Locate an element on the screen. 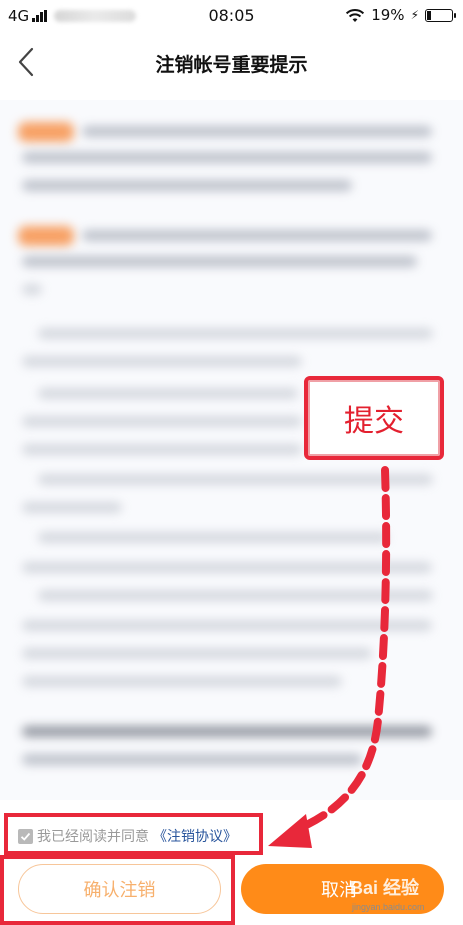  baidu-jingyan-watermark: Bai 经验 jingyan.baidu.com is located at coordinates (398, 897).